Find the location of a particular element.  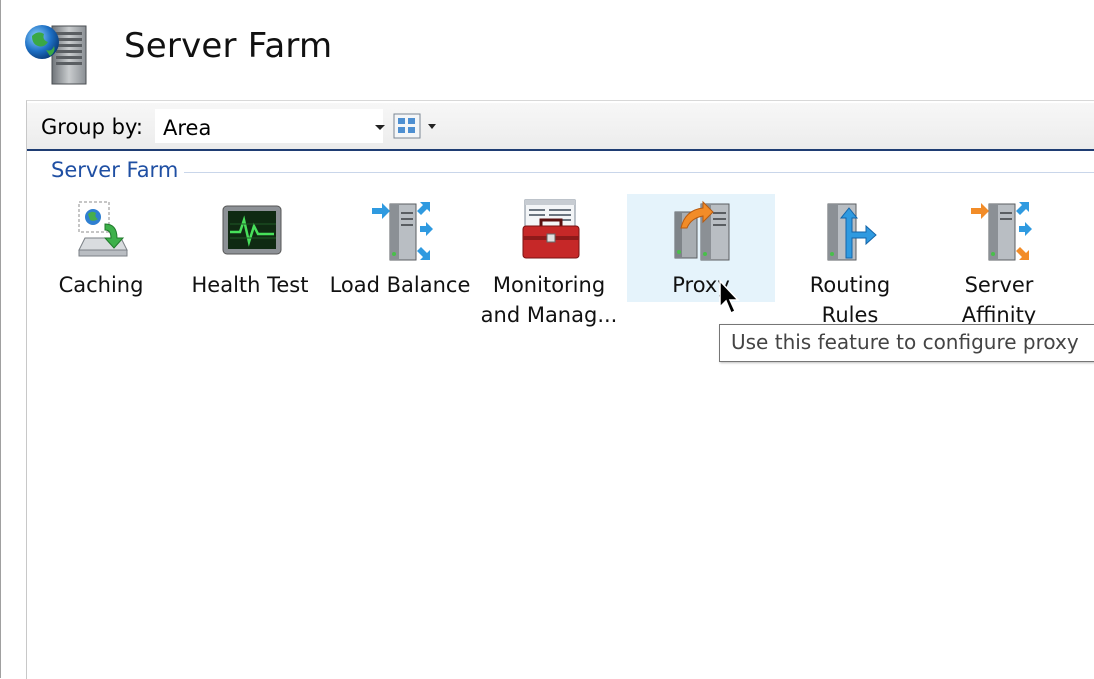

feature-label: Health Test is located at coordinates (250, 285).